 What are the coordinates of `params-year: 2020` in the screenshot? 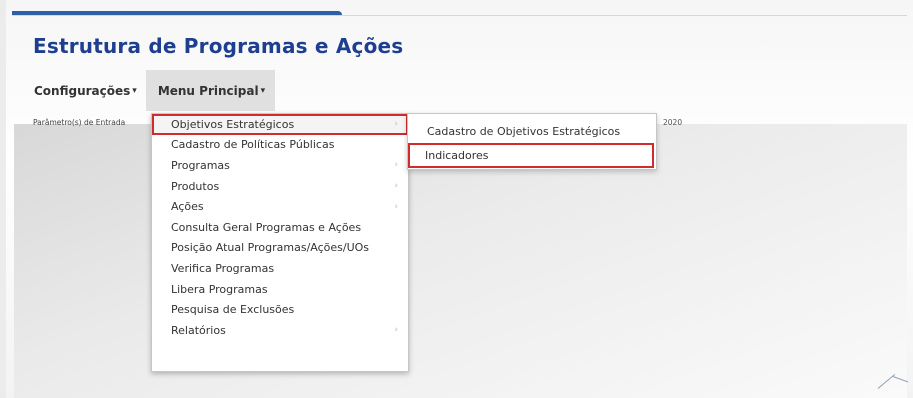 It's located at (673, 122).